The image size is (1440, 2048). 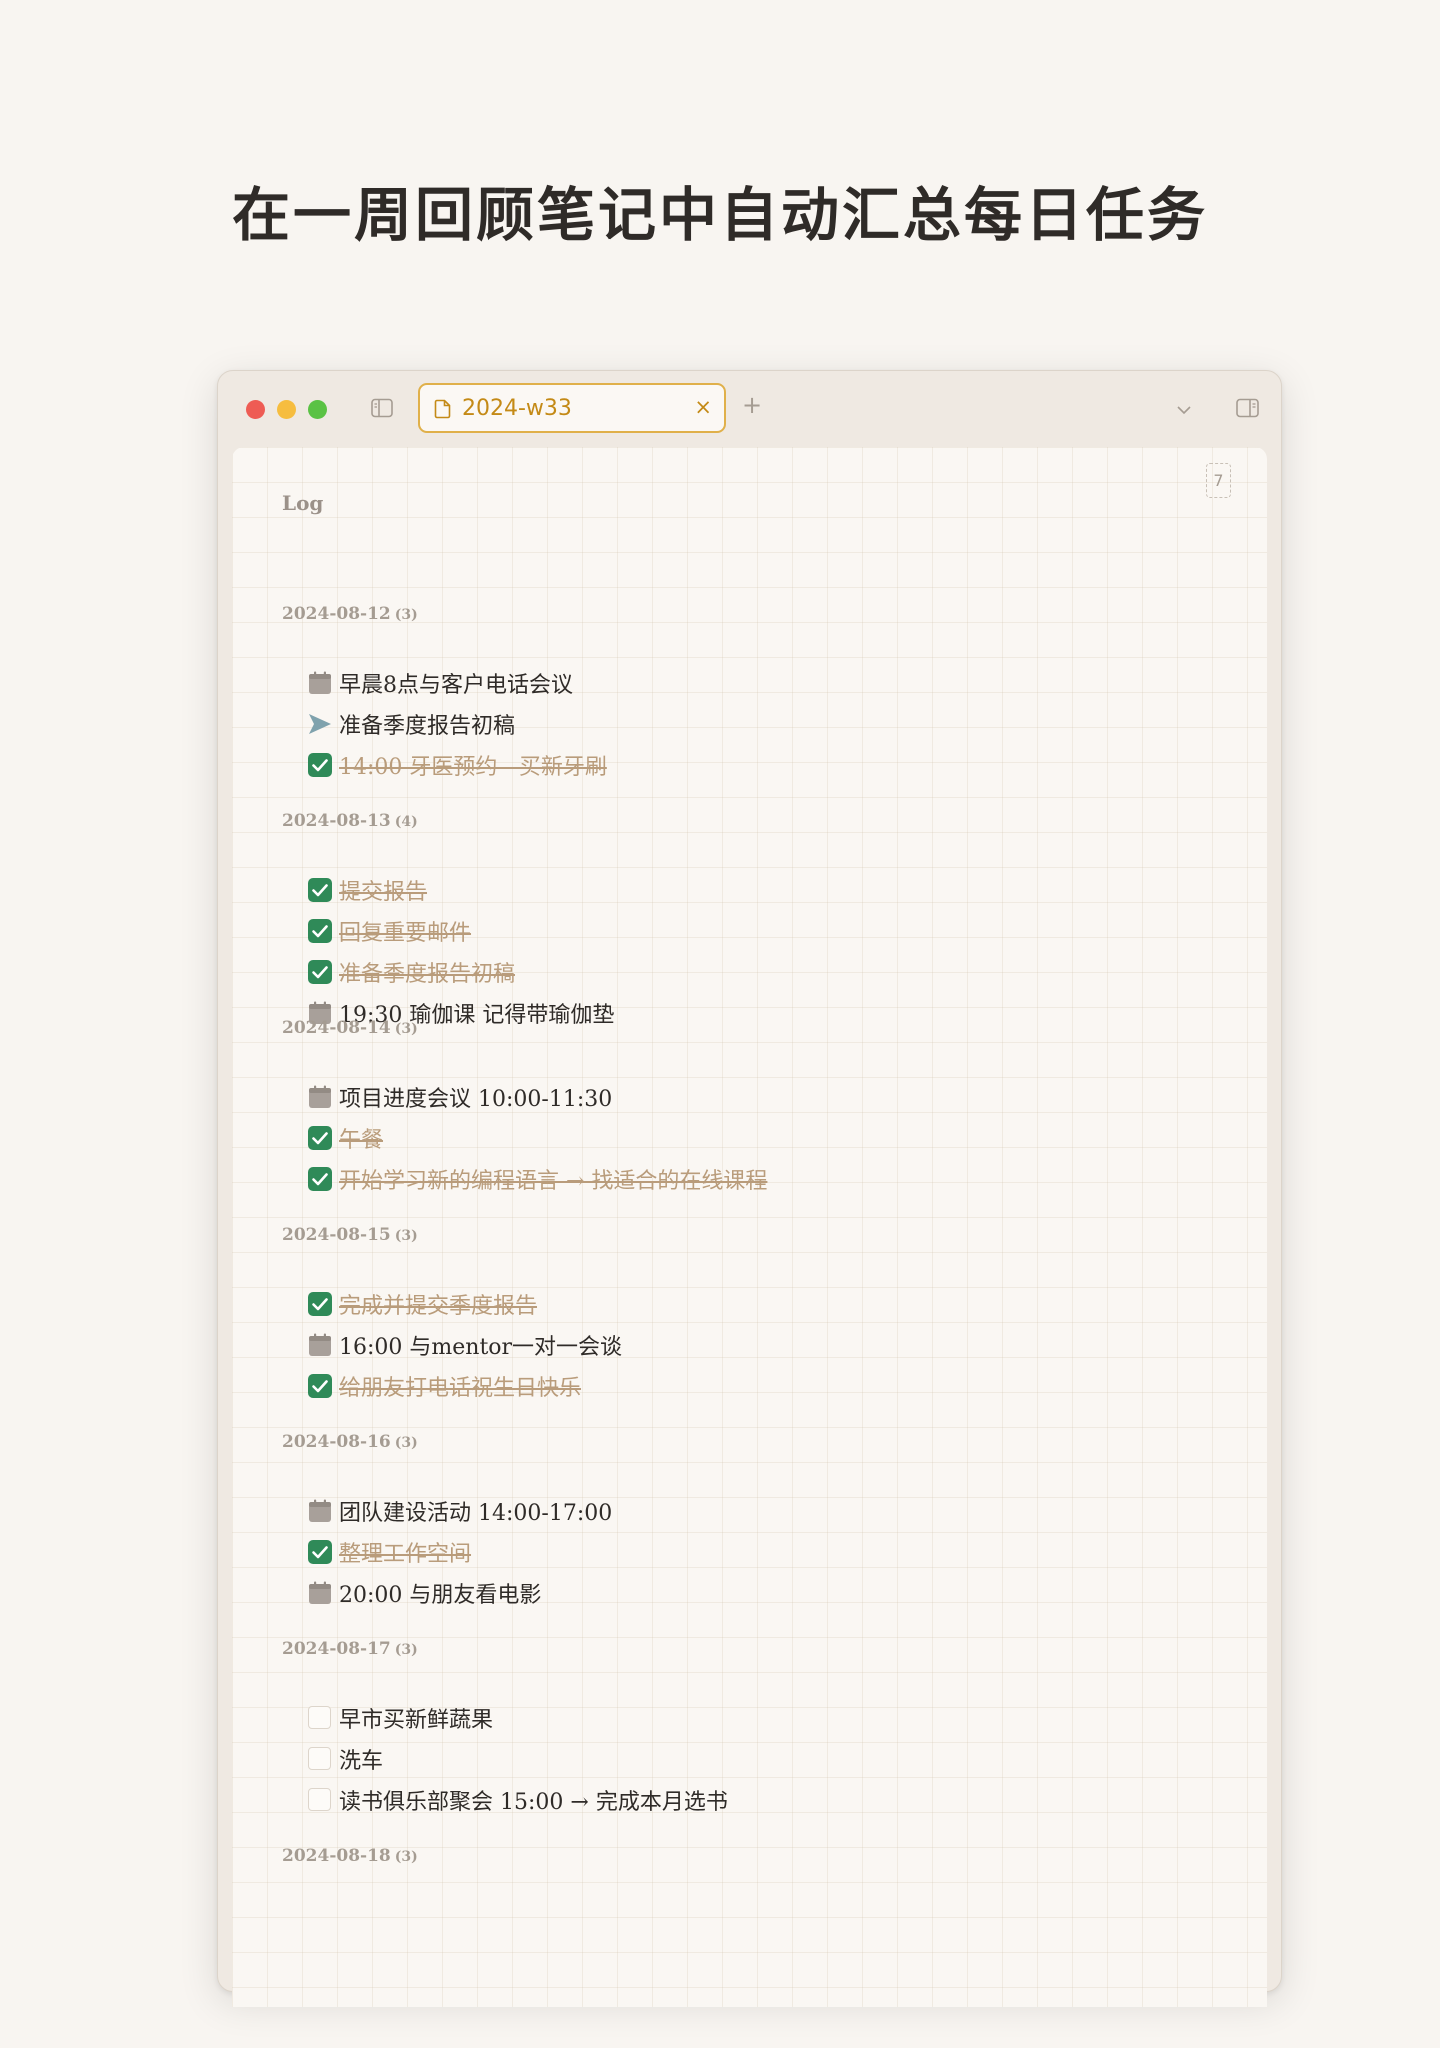 I want to click on day-task-count: (4), so click(x=406, y=822).